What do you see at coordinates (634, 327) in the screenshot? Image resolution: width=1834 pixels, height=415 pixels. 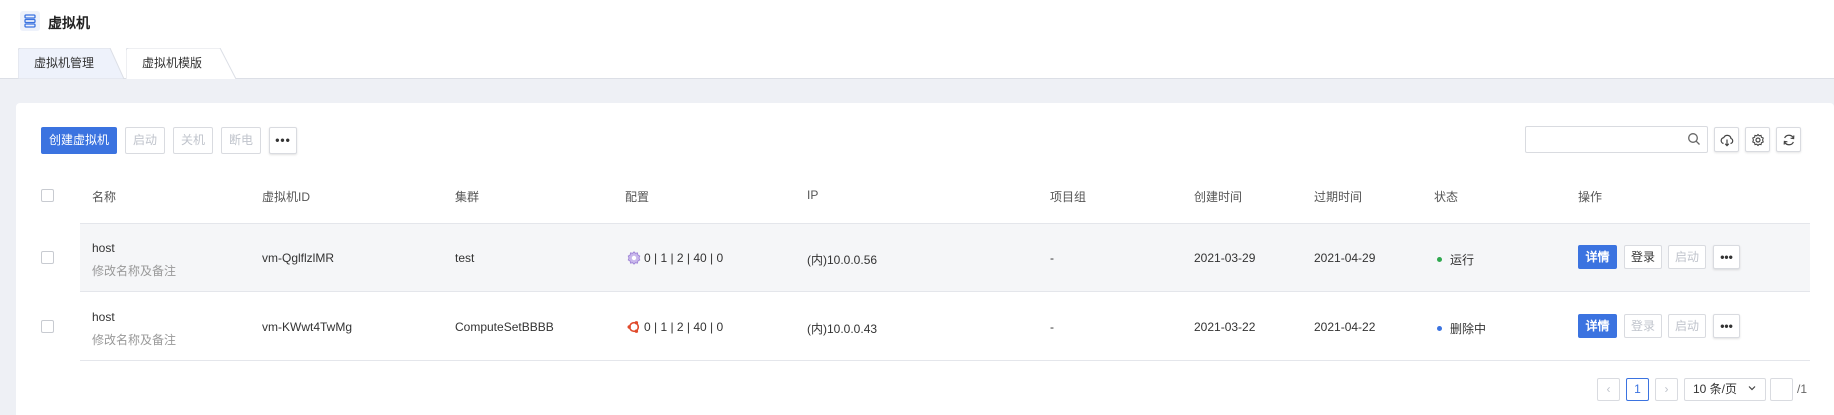 I see `ubuntu-icon` at bounding box center [634, 327].